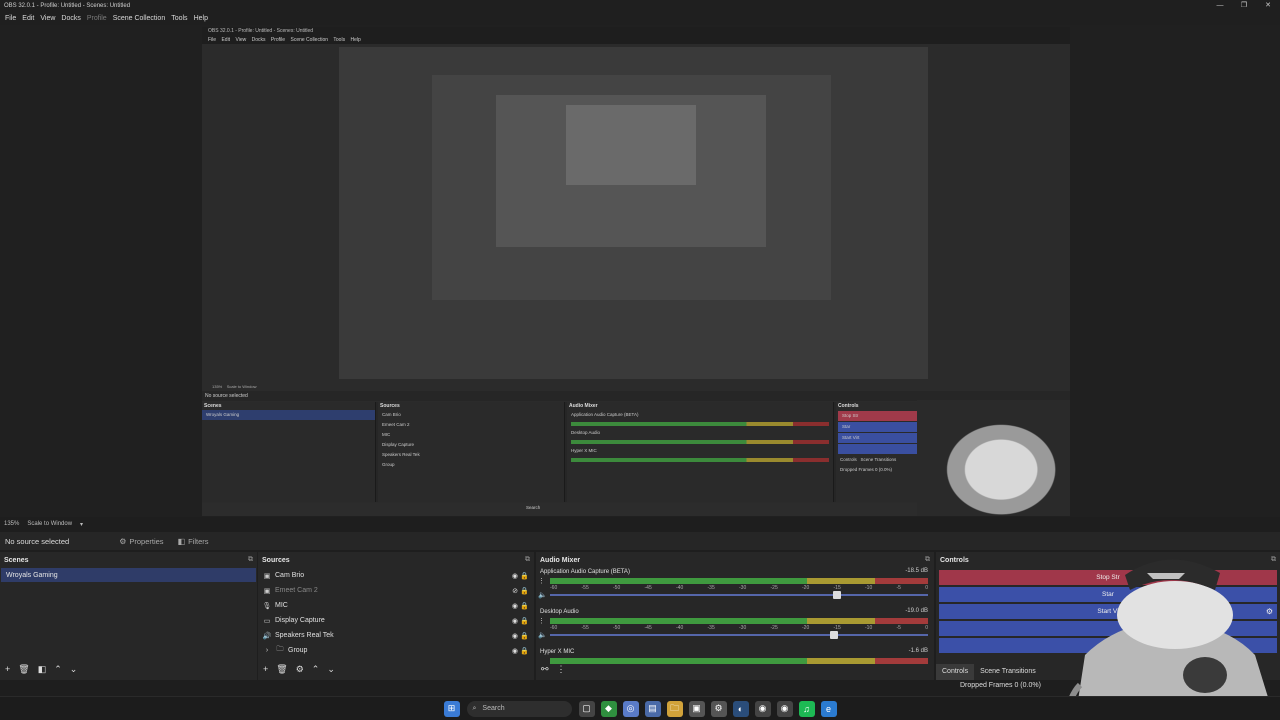 The height and width of the screenshot is (720, 1280). I want to click on scale-mode: Scale to Window, so click(49, 524).